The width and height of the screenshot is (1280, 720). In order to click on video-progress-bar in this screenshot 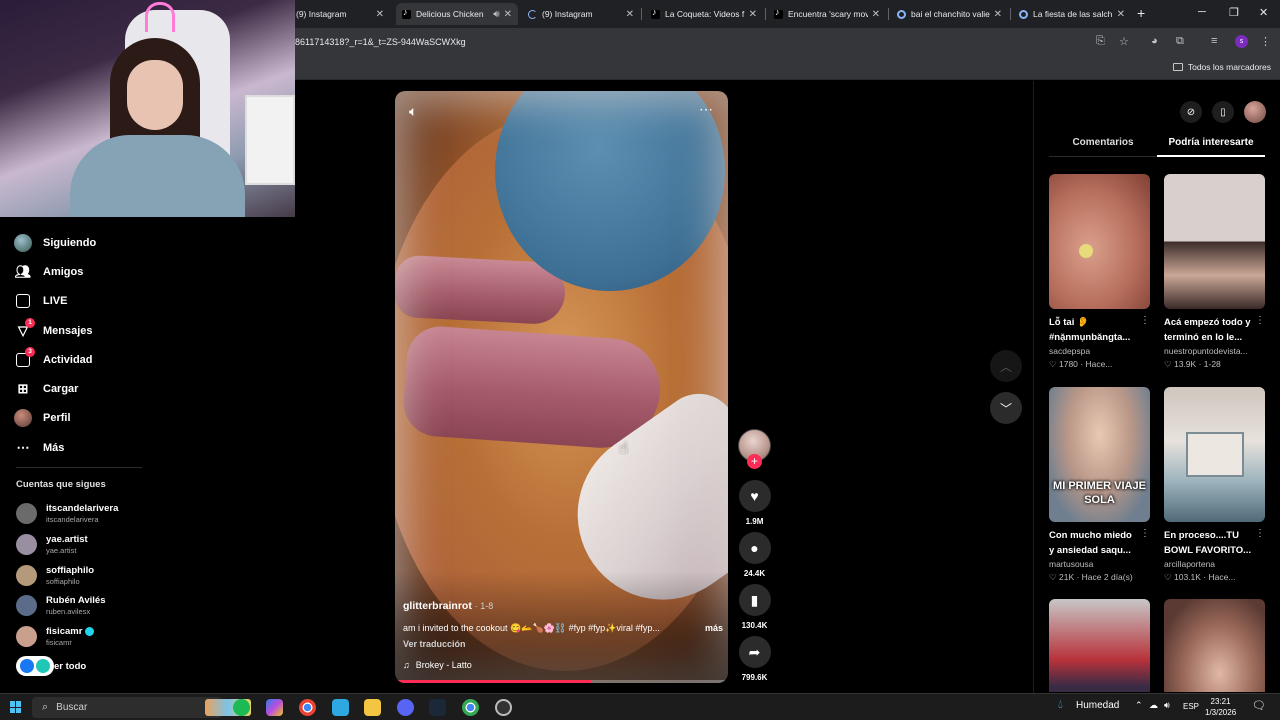, I will do `click(561, 681)`.